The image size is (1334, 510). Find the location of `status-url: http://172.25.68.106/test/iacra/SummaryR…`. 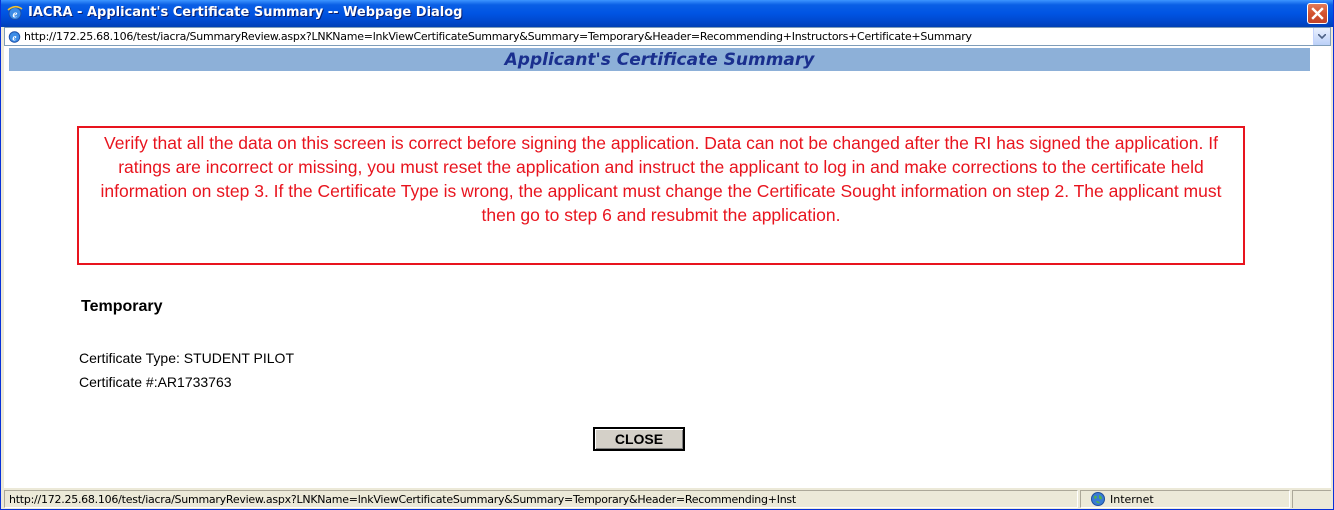

status-url: http://172.25.68.106/test/iacra/SummaryR… is located at coordinates (402, 499).